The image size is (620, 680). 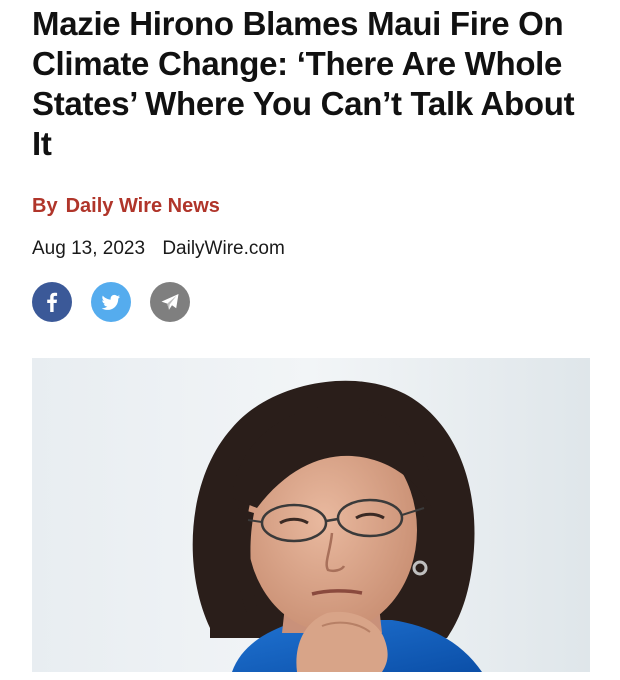 What do you see at coordinates (143, 206) in the screenshot?
I see `author-link: Daily Wire News` at bounding box center [143, 206].